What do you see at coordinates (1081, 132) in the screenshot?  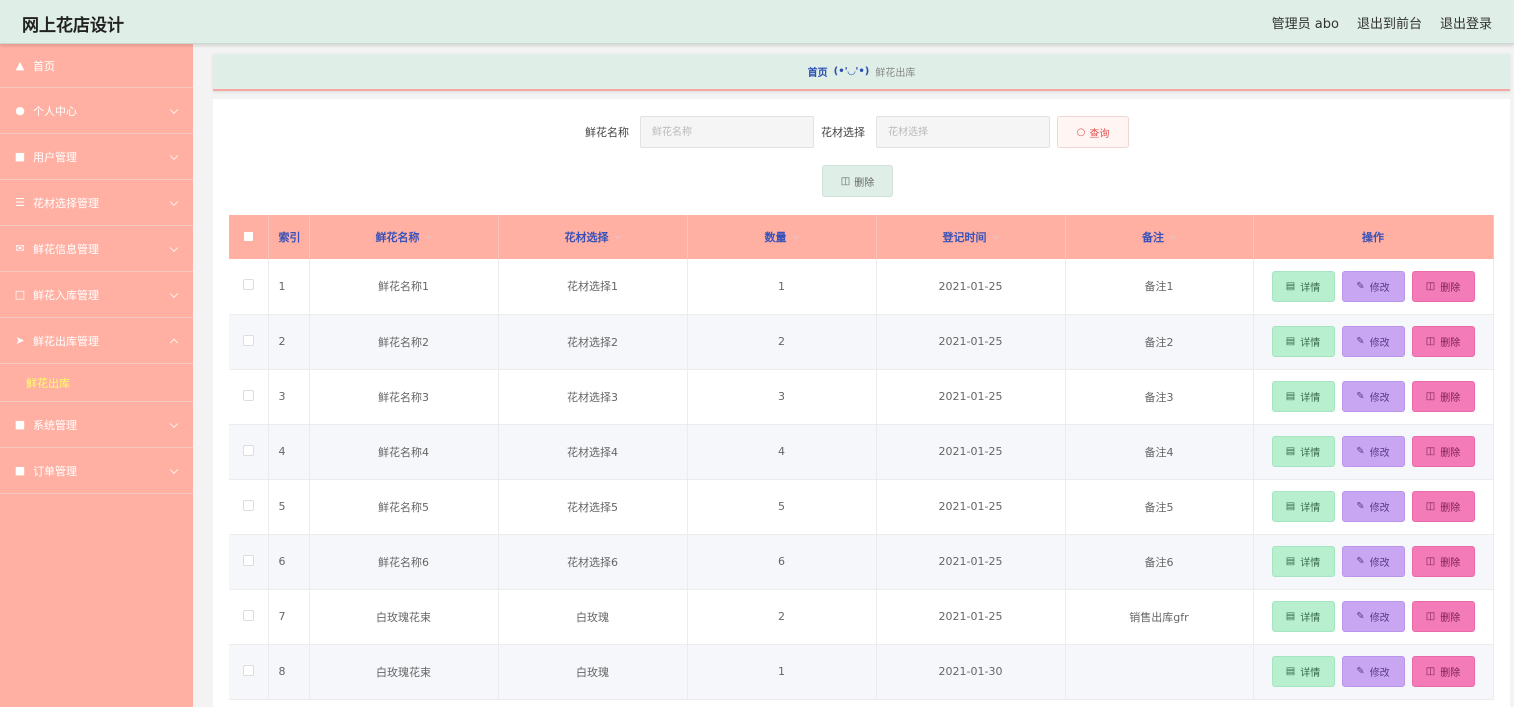 I see `search-icon: ○` at bounding box center [1081, 132].